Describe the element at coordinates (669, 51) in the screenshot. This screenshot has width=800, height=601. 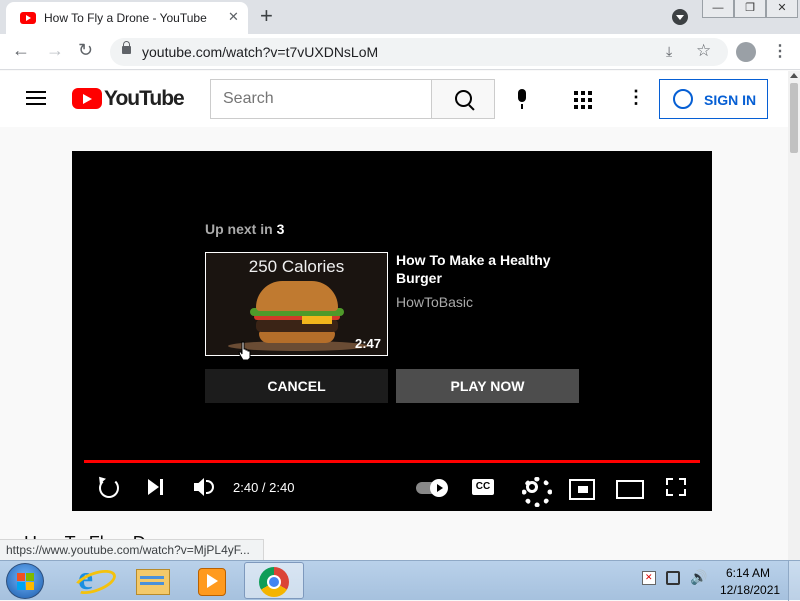
I see `install-app-icon: ⤓` at that location.